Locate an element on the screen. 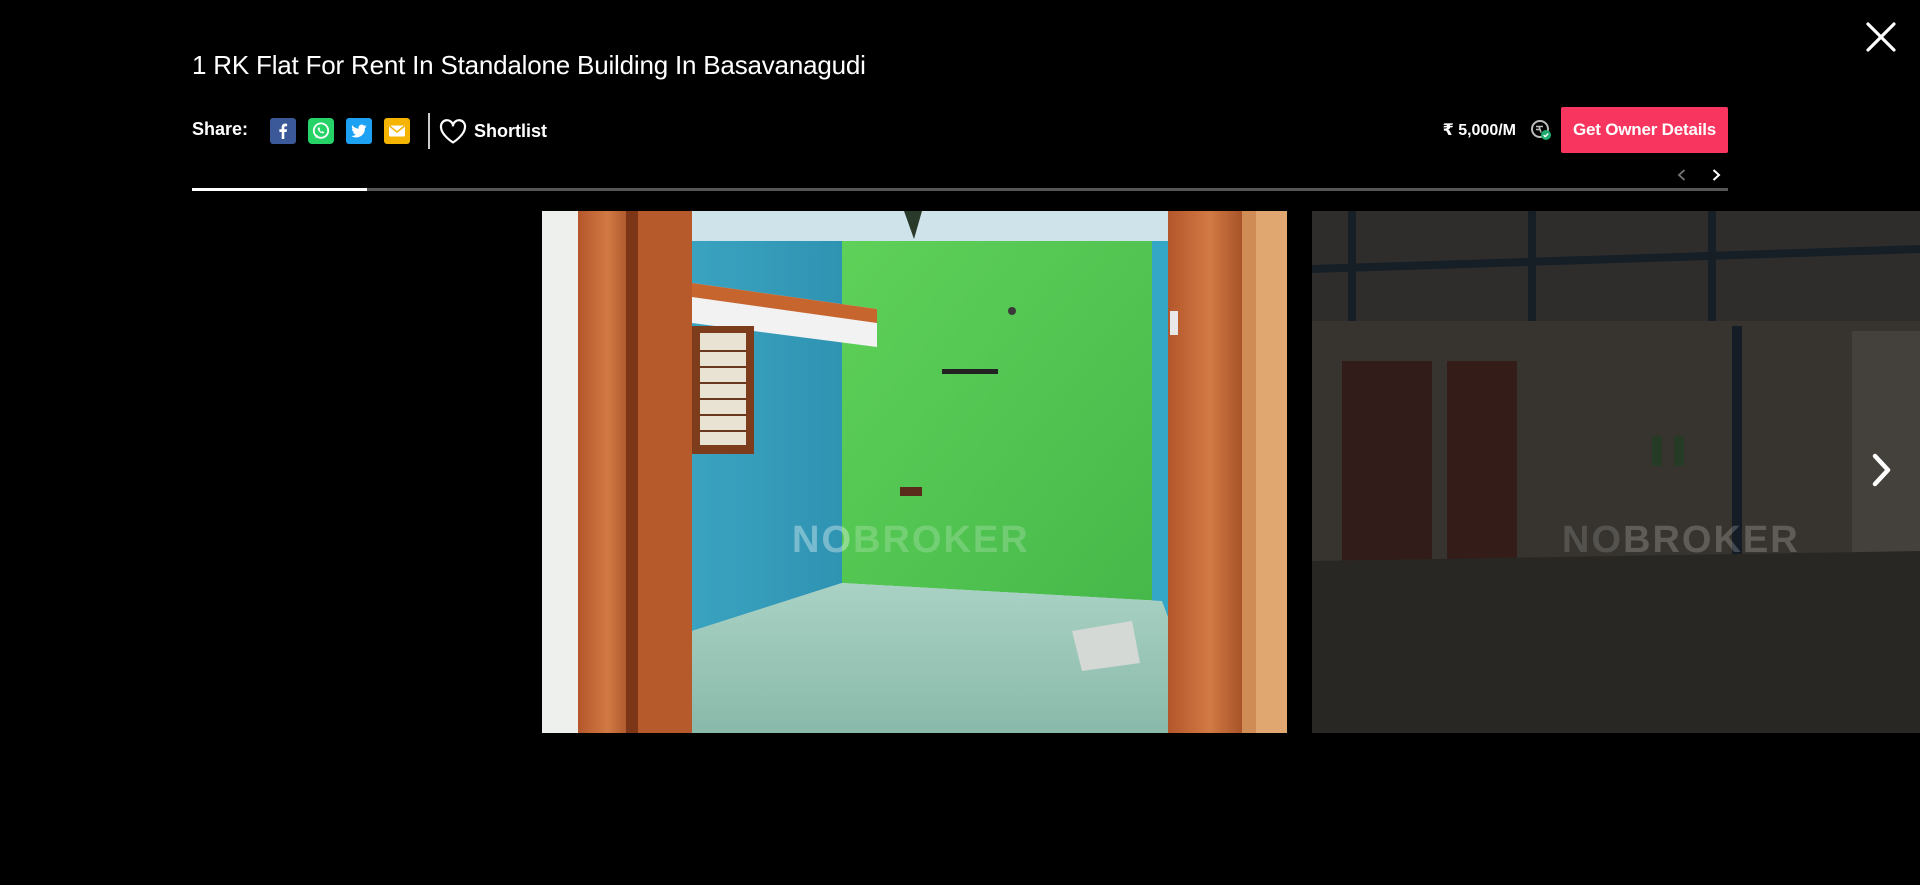  chevron-left-icon is located at coordinates (1681, 175).